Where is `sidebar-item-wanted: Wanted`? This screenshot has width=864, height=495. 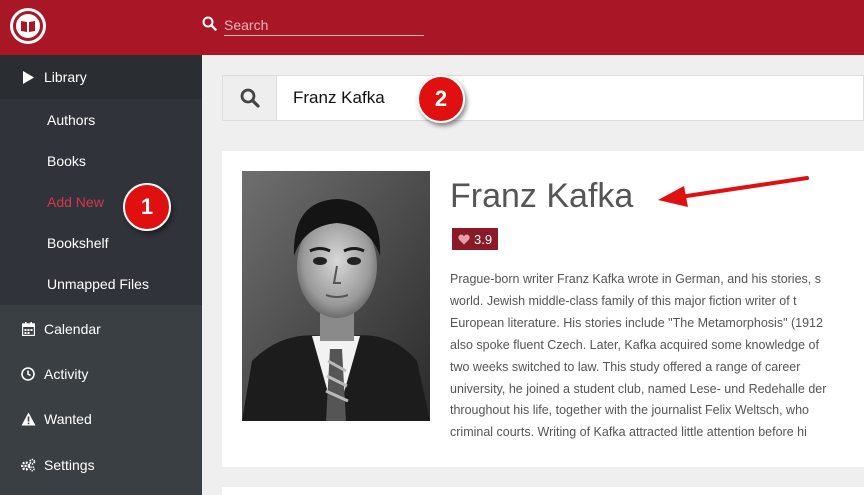 sidebar-item-wanted: Wanted is located at coordinates (101, 419).